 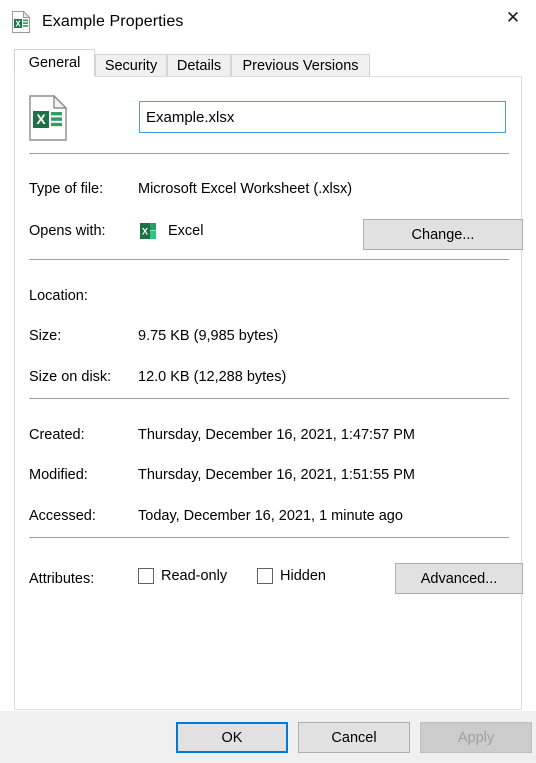 I want to click on created-value: Thursday, December 16, 2021, 1:47:57 PM, so click(x=276, y=435).